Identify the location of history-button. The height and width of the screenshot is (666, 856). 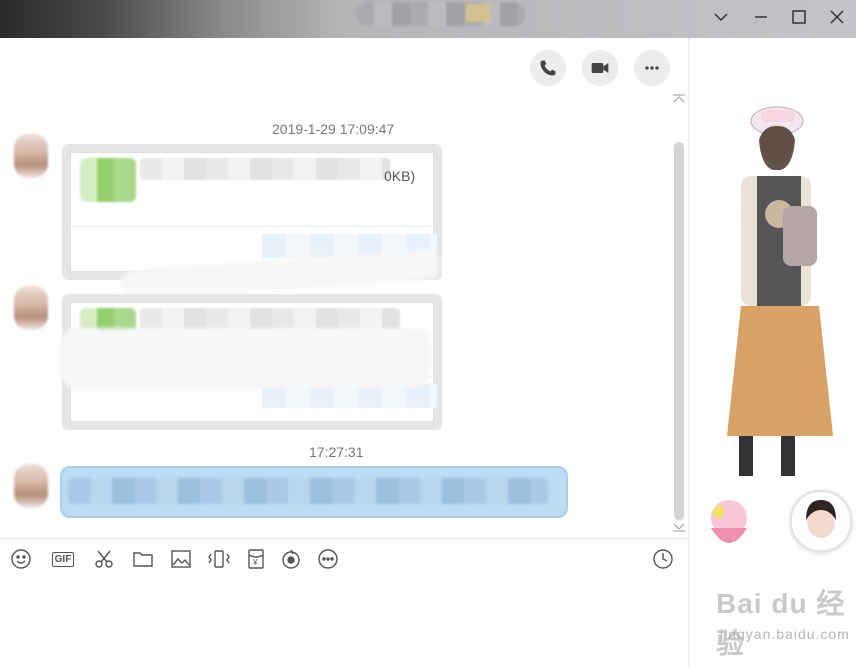
(663, 559).